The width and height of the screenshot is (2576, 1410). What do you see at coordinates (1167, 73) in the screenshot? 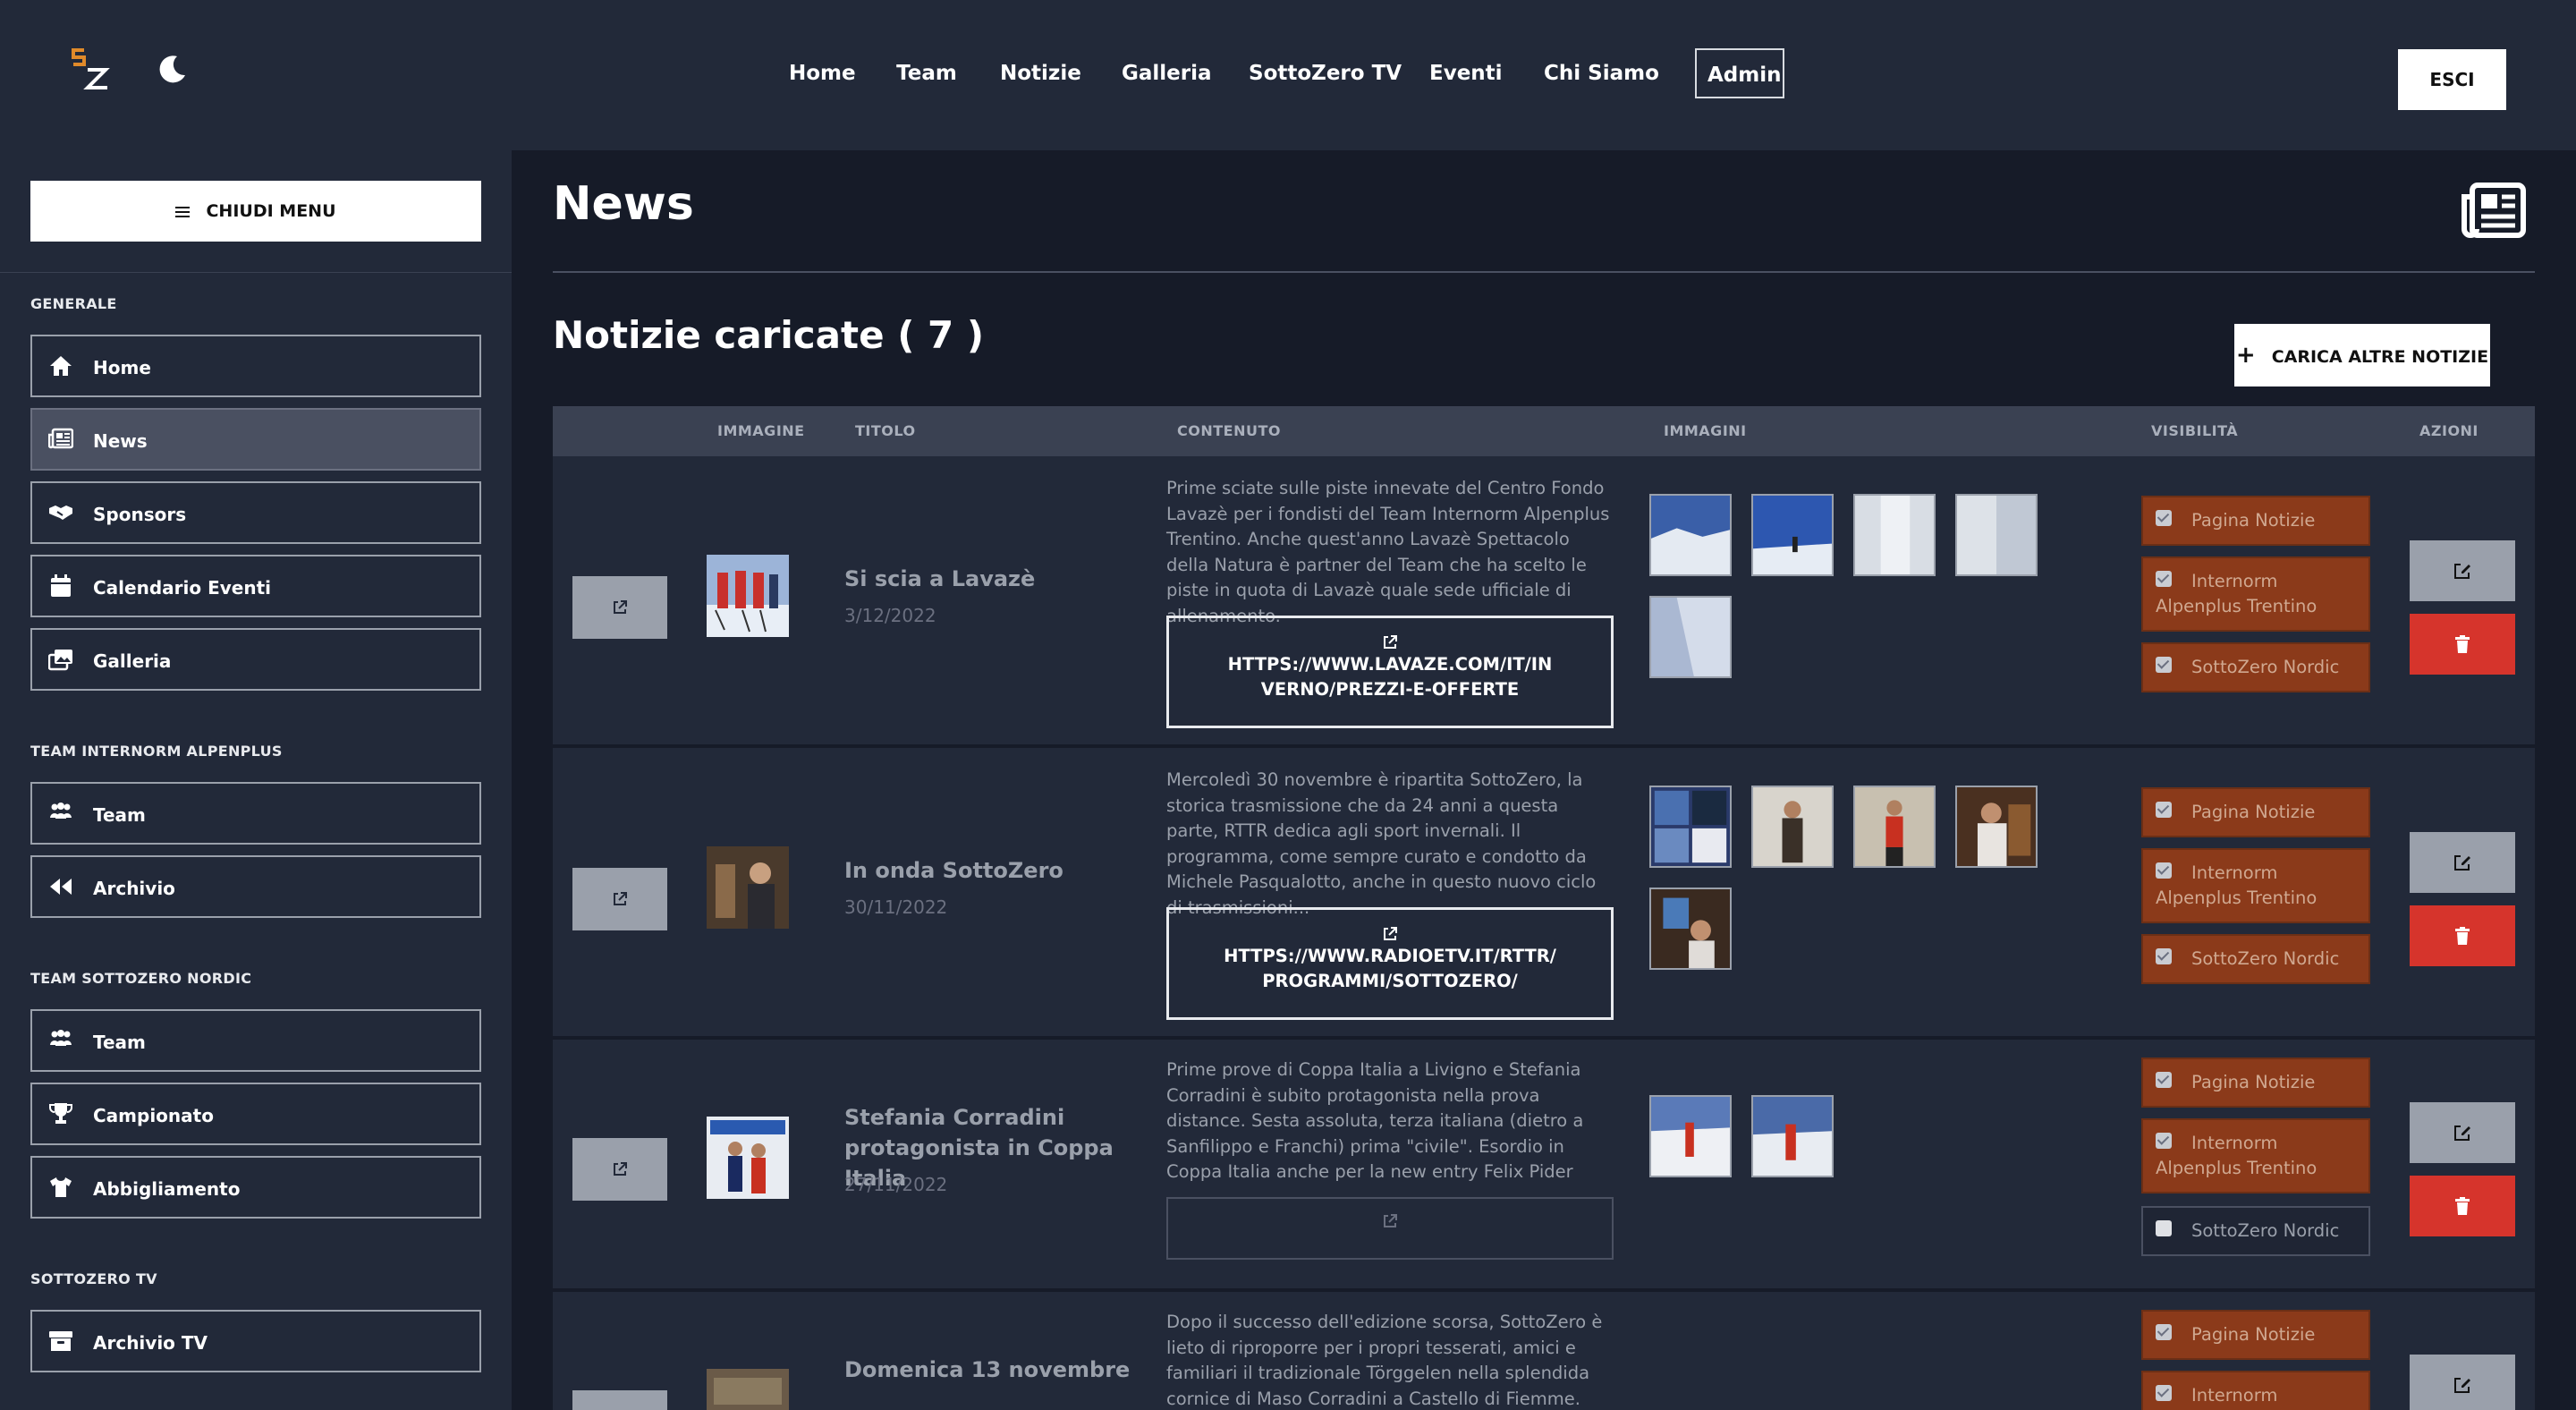
I see `nav-galleria: Galleria` at bounding box center [1167, 73].